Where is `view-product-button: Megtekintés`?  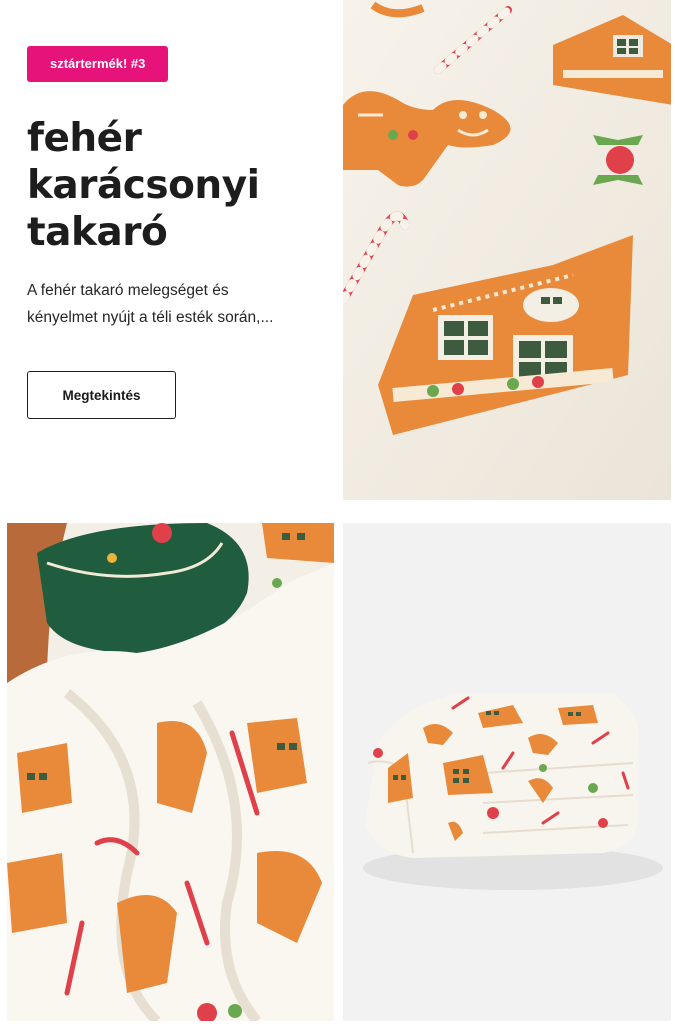 view-product-button: Megtekintés is located at coordinates (101, 395).